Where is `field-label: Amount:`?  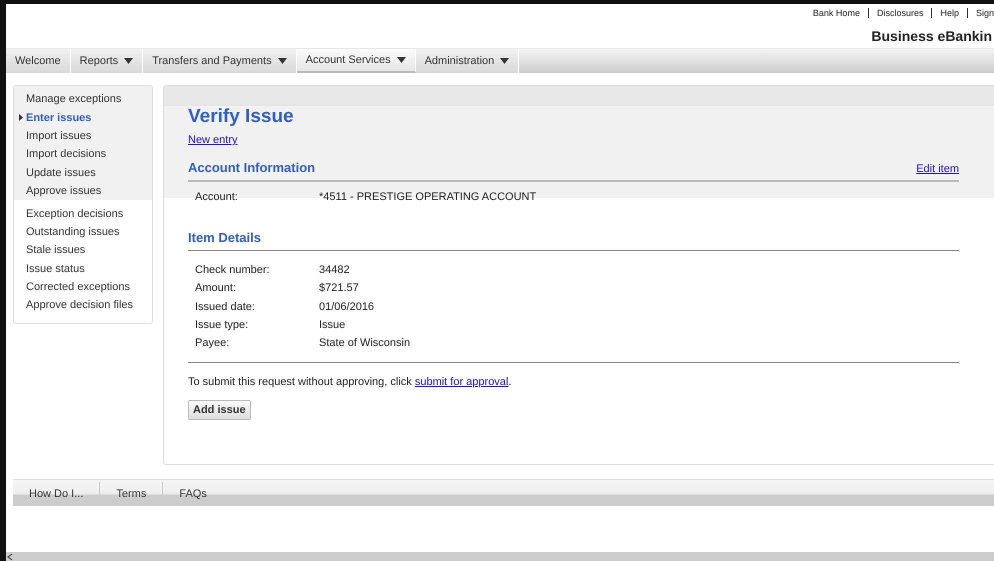 field-label: Amount: is located at coordinates (216, 288).